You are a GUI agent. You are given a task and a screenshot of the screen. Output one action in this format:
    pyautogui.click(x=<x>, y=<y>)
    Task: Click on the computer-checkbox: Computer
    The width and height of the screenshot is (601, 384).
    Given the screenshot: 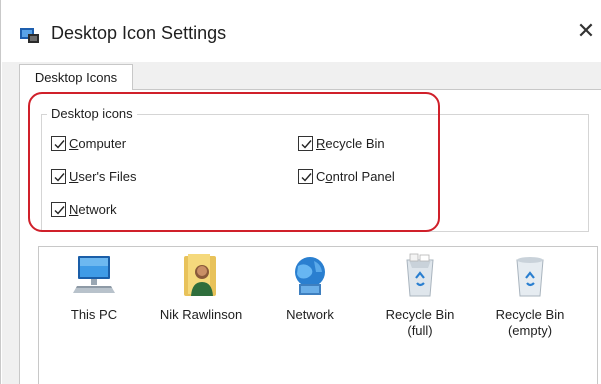 What is the action you would take?
    pyautogui.click(x=88, y=143)
    